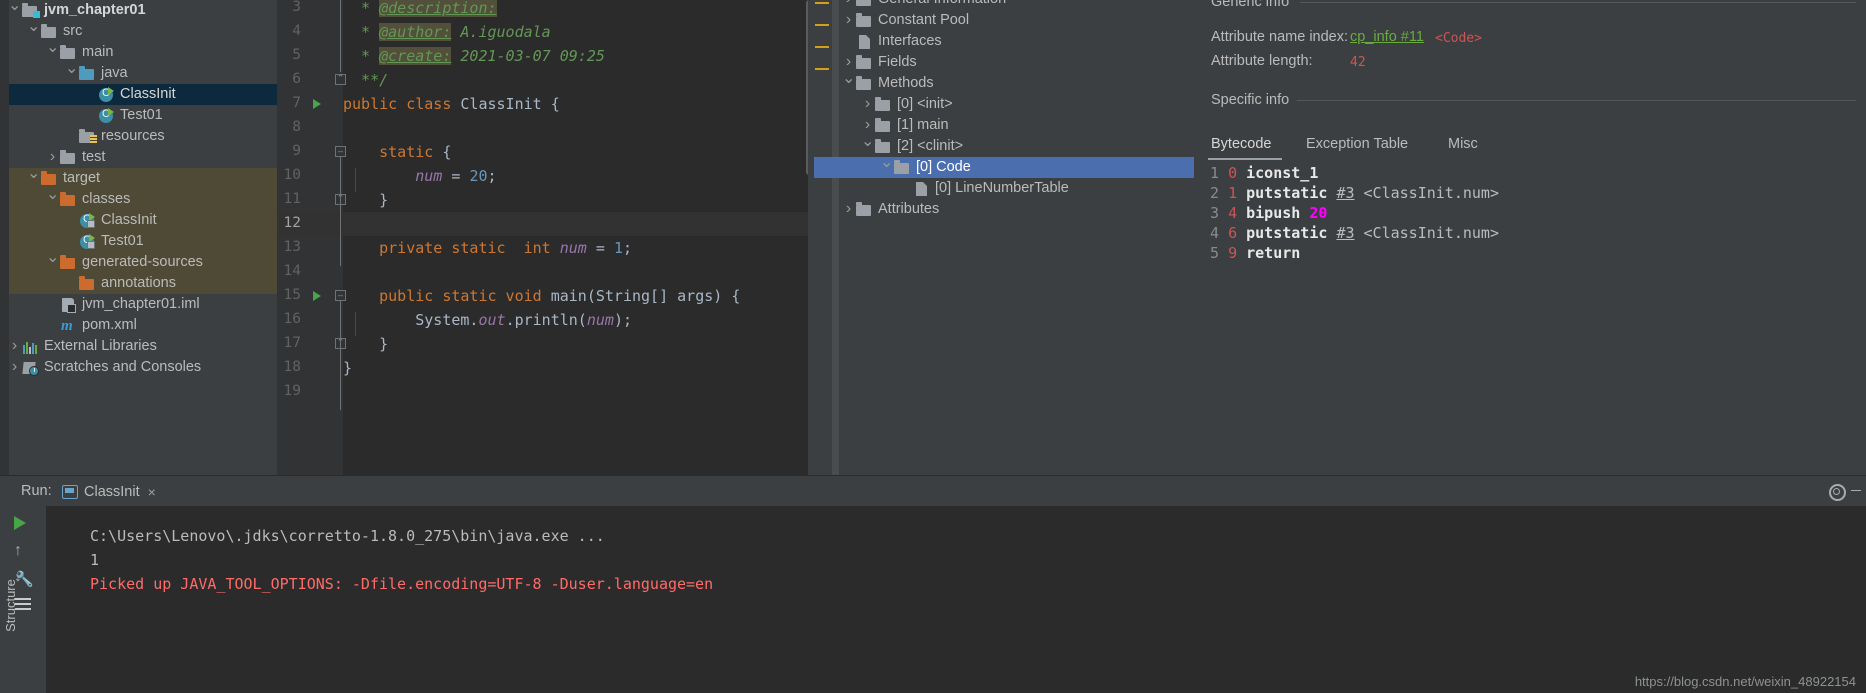  I want to click on structure-tree-item-general-information: General Information, so click(1023, 5).